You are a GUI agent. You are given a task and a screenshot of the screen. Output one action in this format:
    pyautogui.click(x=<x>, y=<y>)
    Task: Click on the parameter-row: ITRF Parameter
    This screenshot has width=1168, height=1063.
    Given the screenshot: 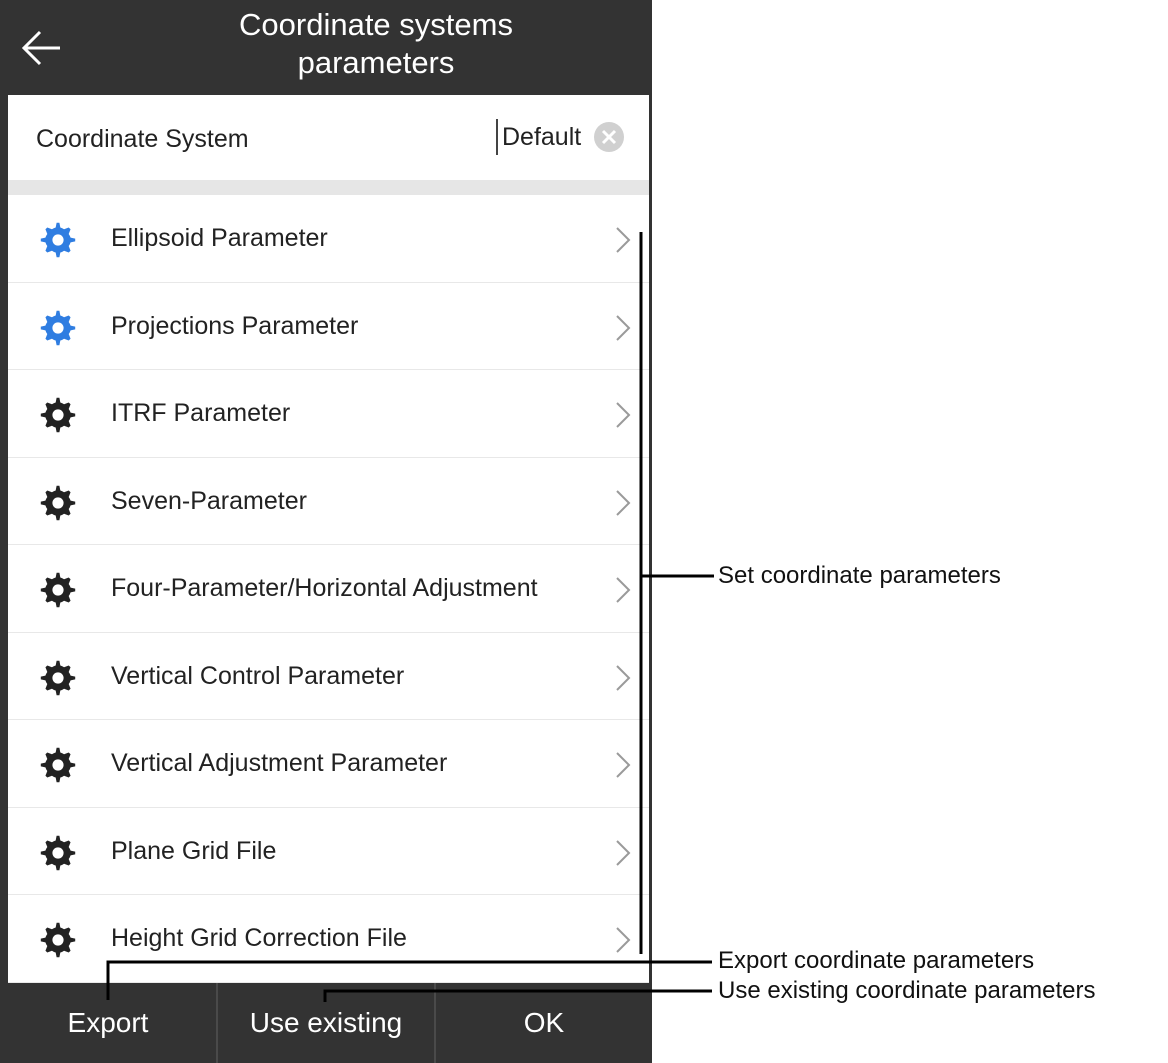 What is the action you would take?
    pyautogui.click(x=328, y=414)
    